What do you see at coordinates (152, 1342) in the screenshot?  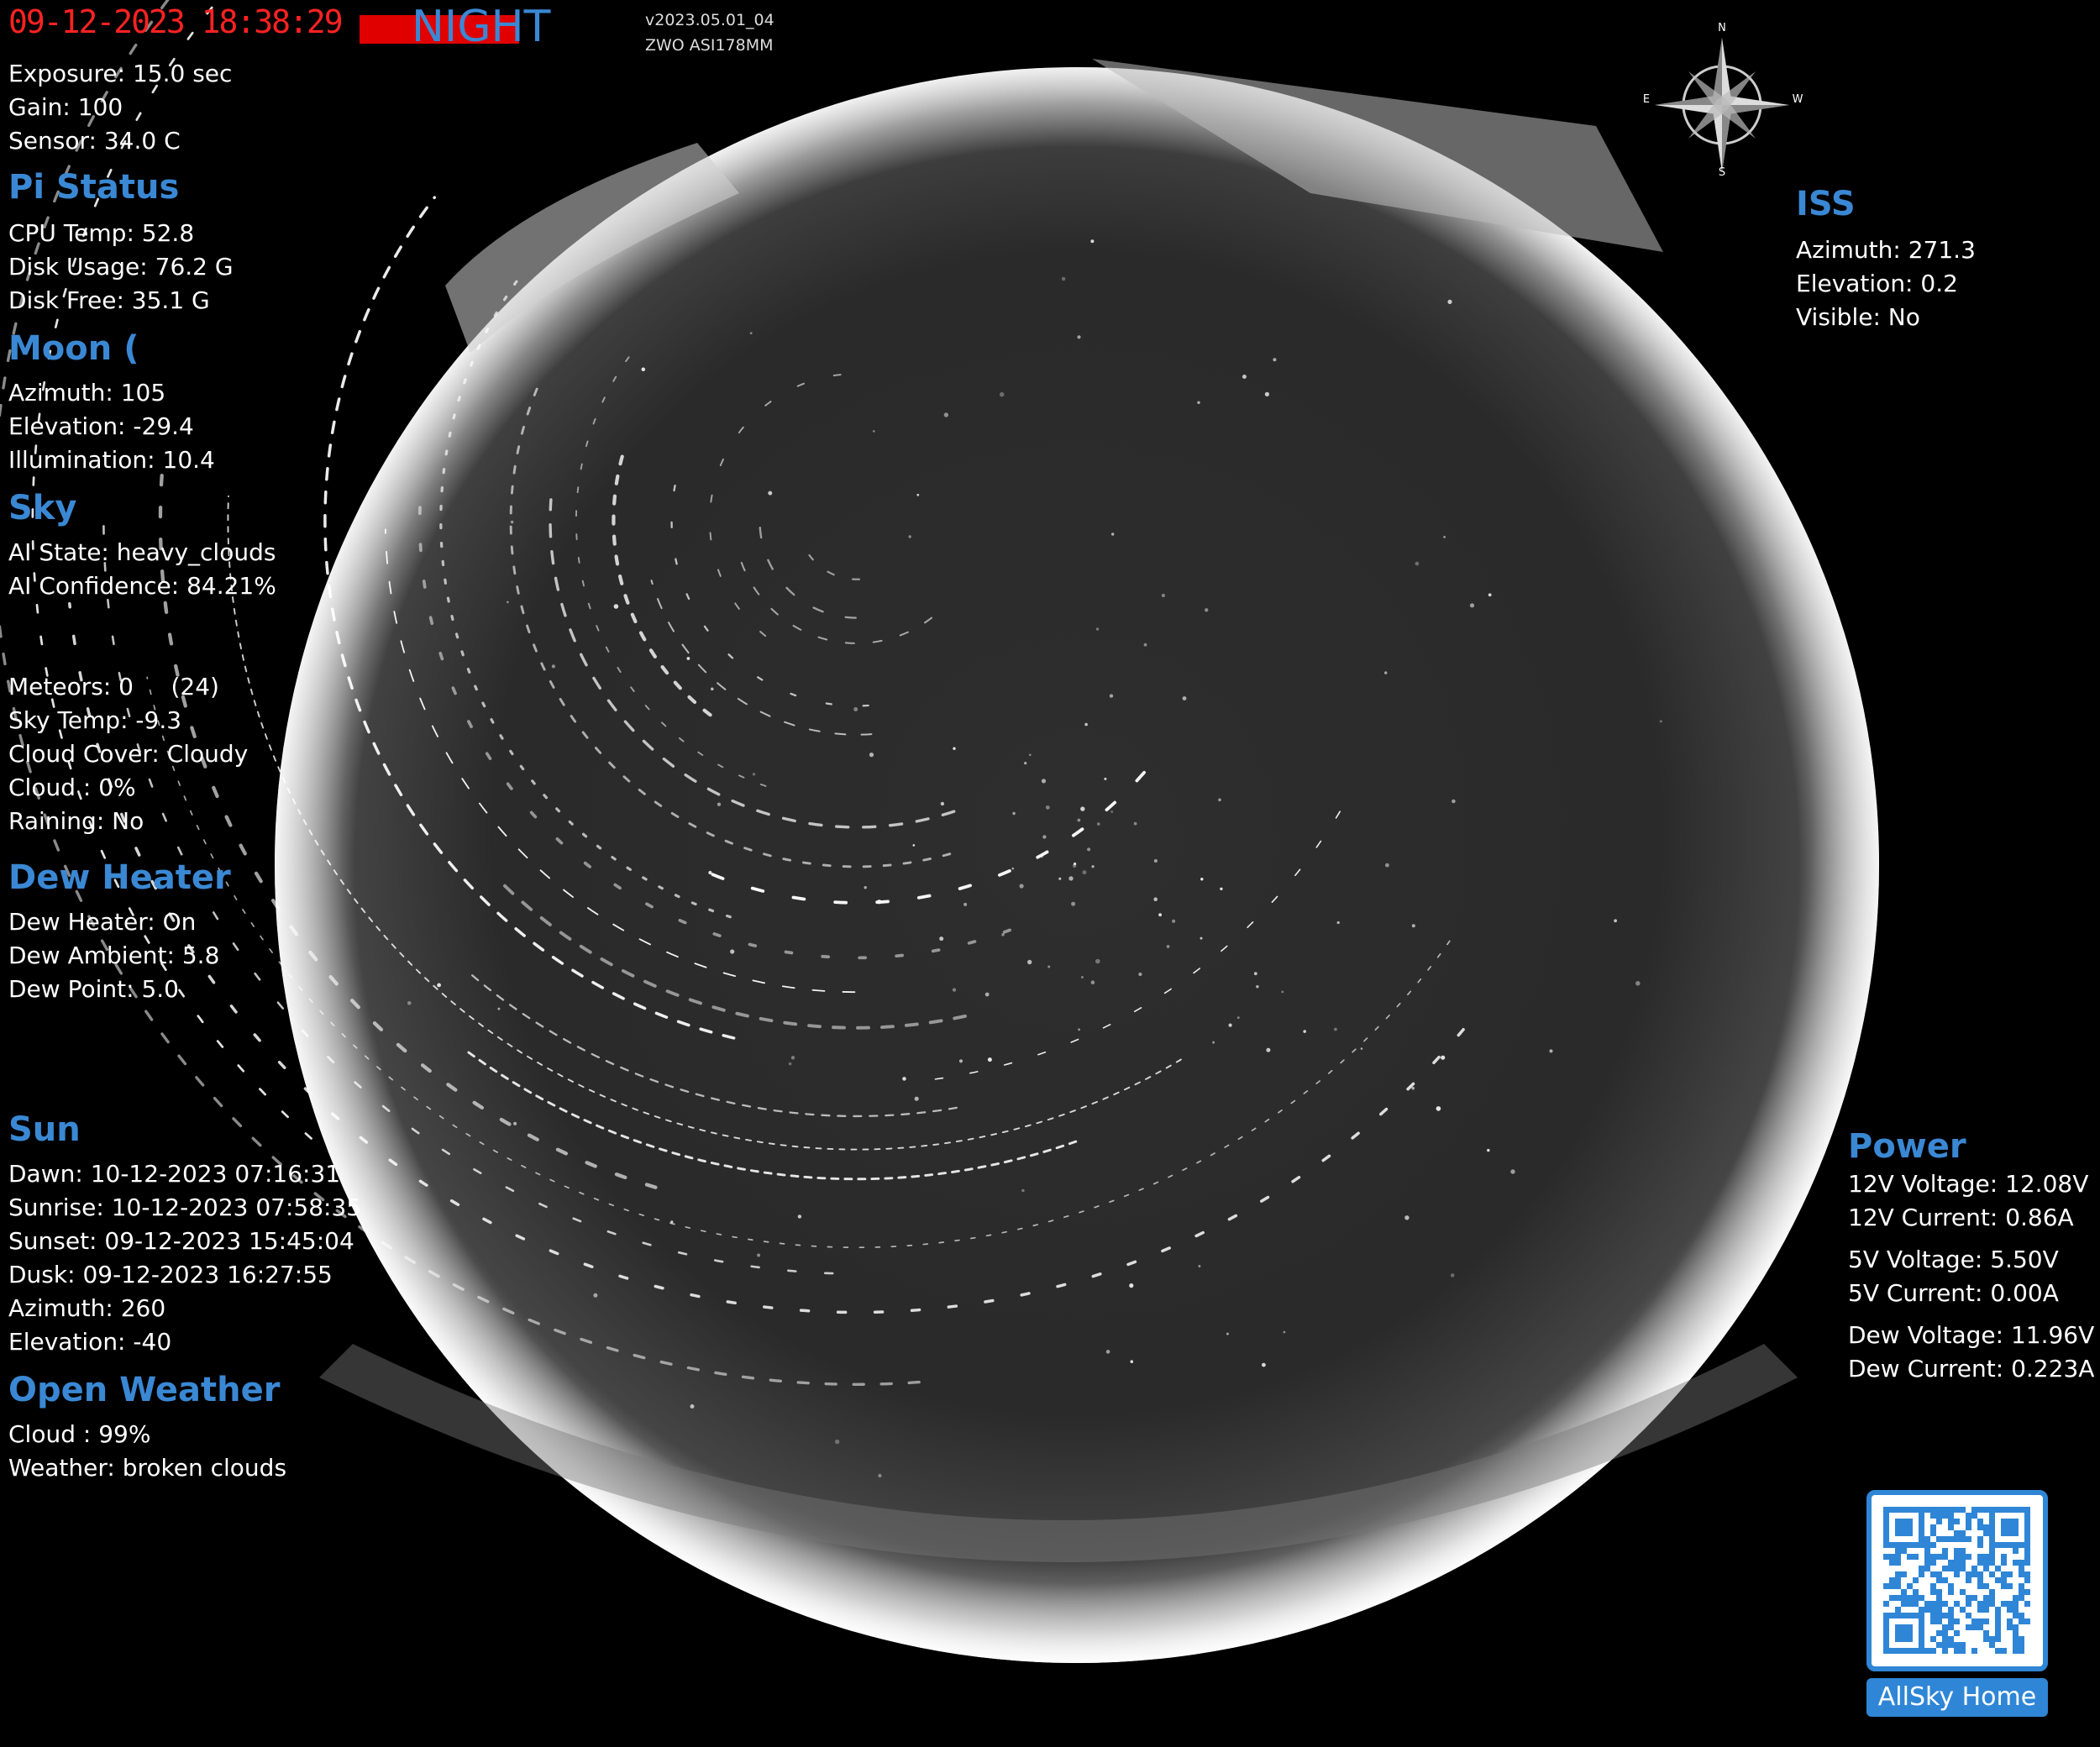 I see `sun-elevation-value: -40` at bounding box center [152, 1342].